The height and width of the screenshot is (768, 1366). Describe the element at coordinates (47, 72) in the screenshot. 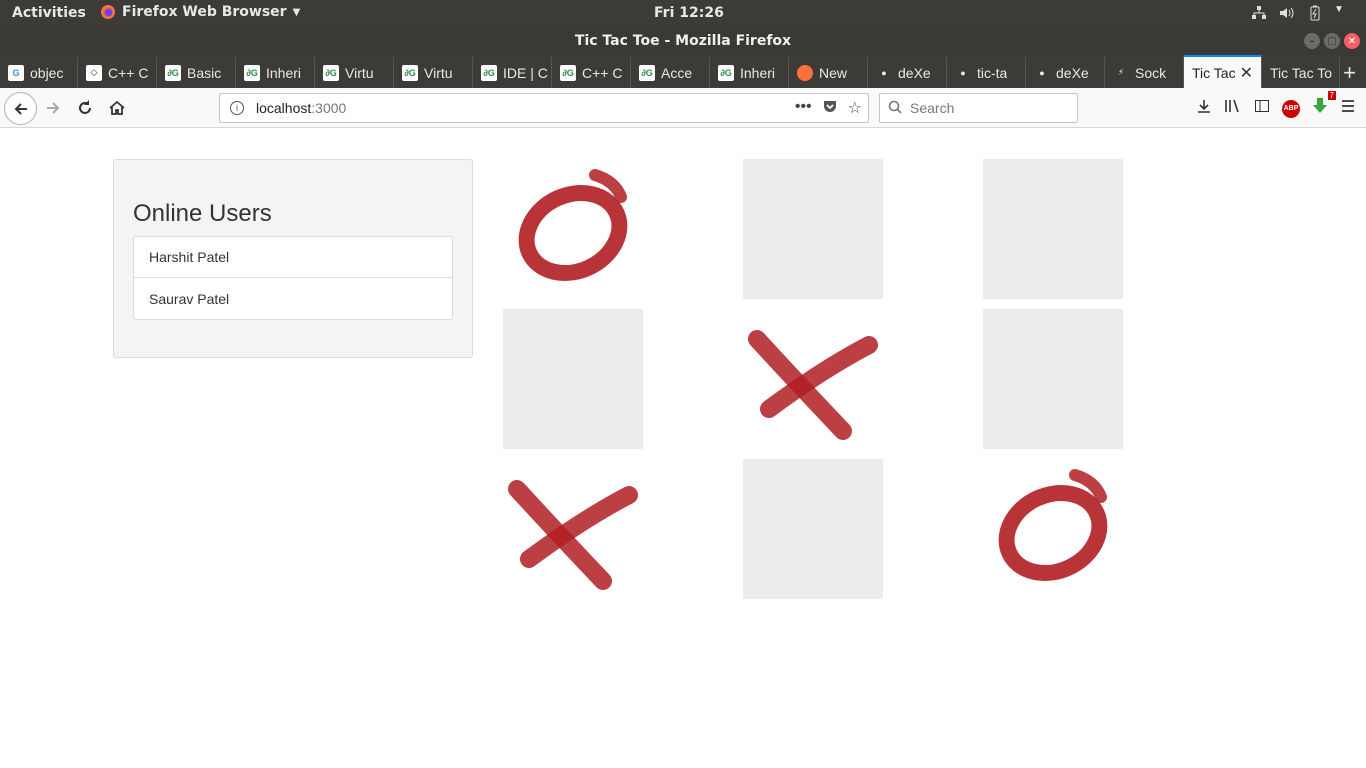

I see `tab-label: objec` at that location.